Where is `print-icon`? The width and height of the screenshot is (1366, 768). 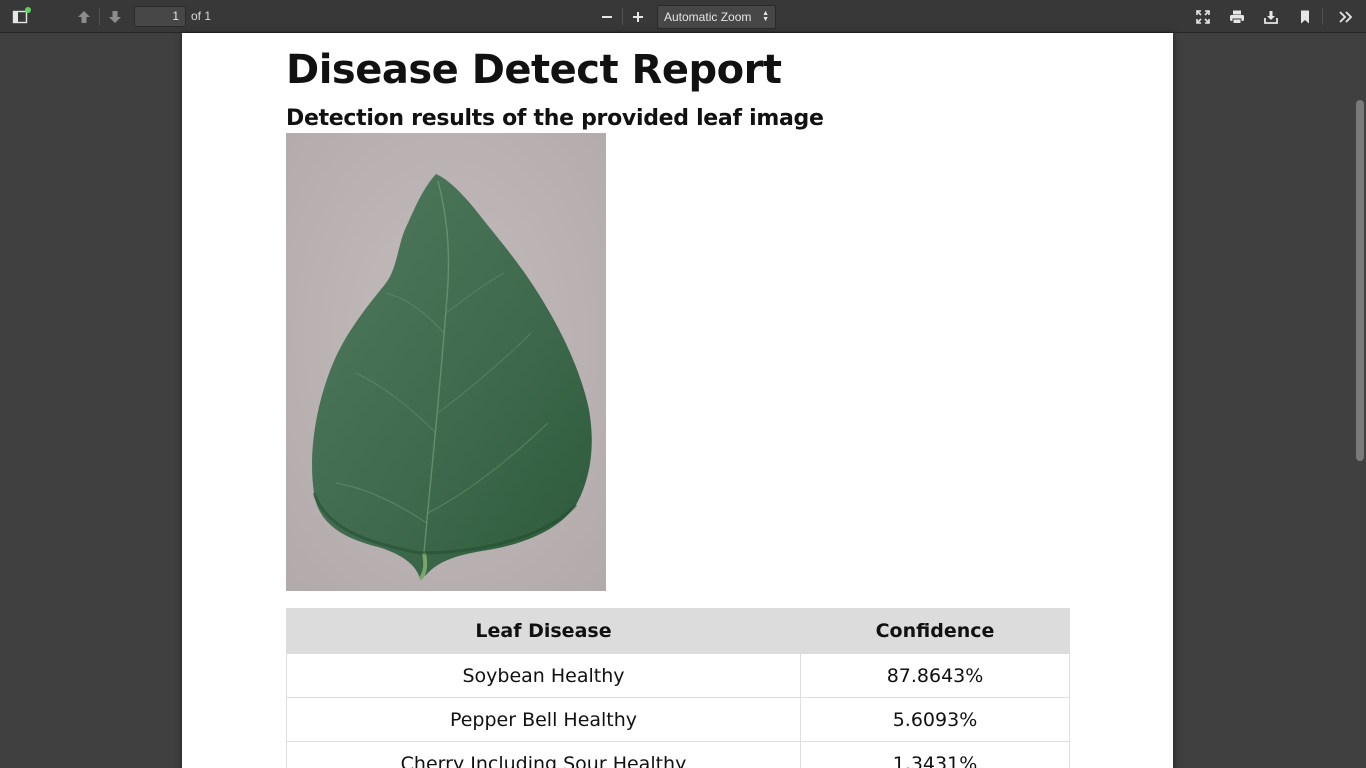 print-icon is located at coordinates (1237, 17).